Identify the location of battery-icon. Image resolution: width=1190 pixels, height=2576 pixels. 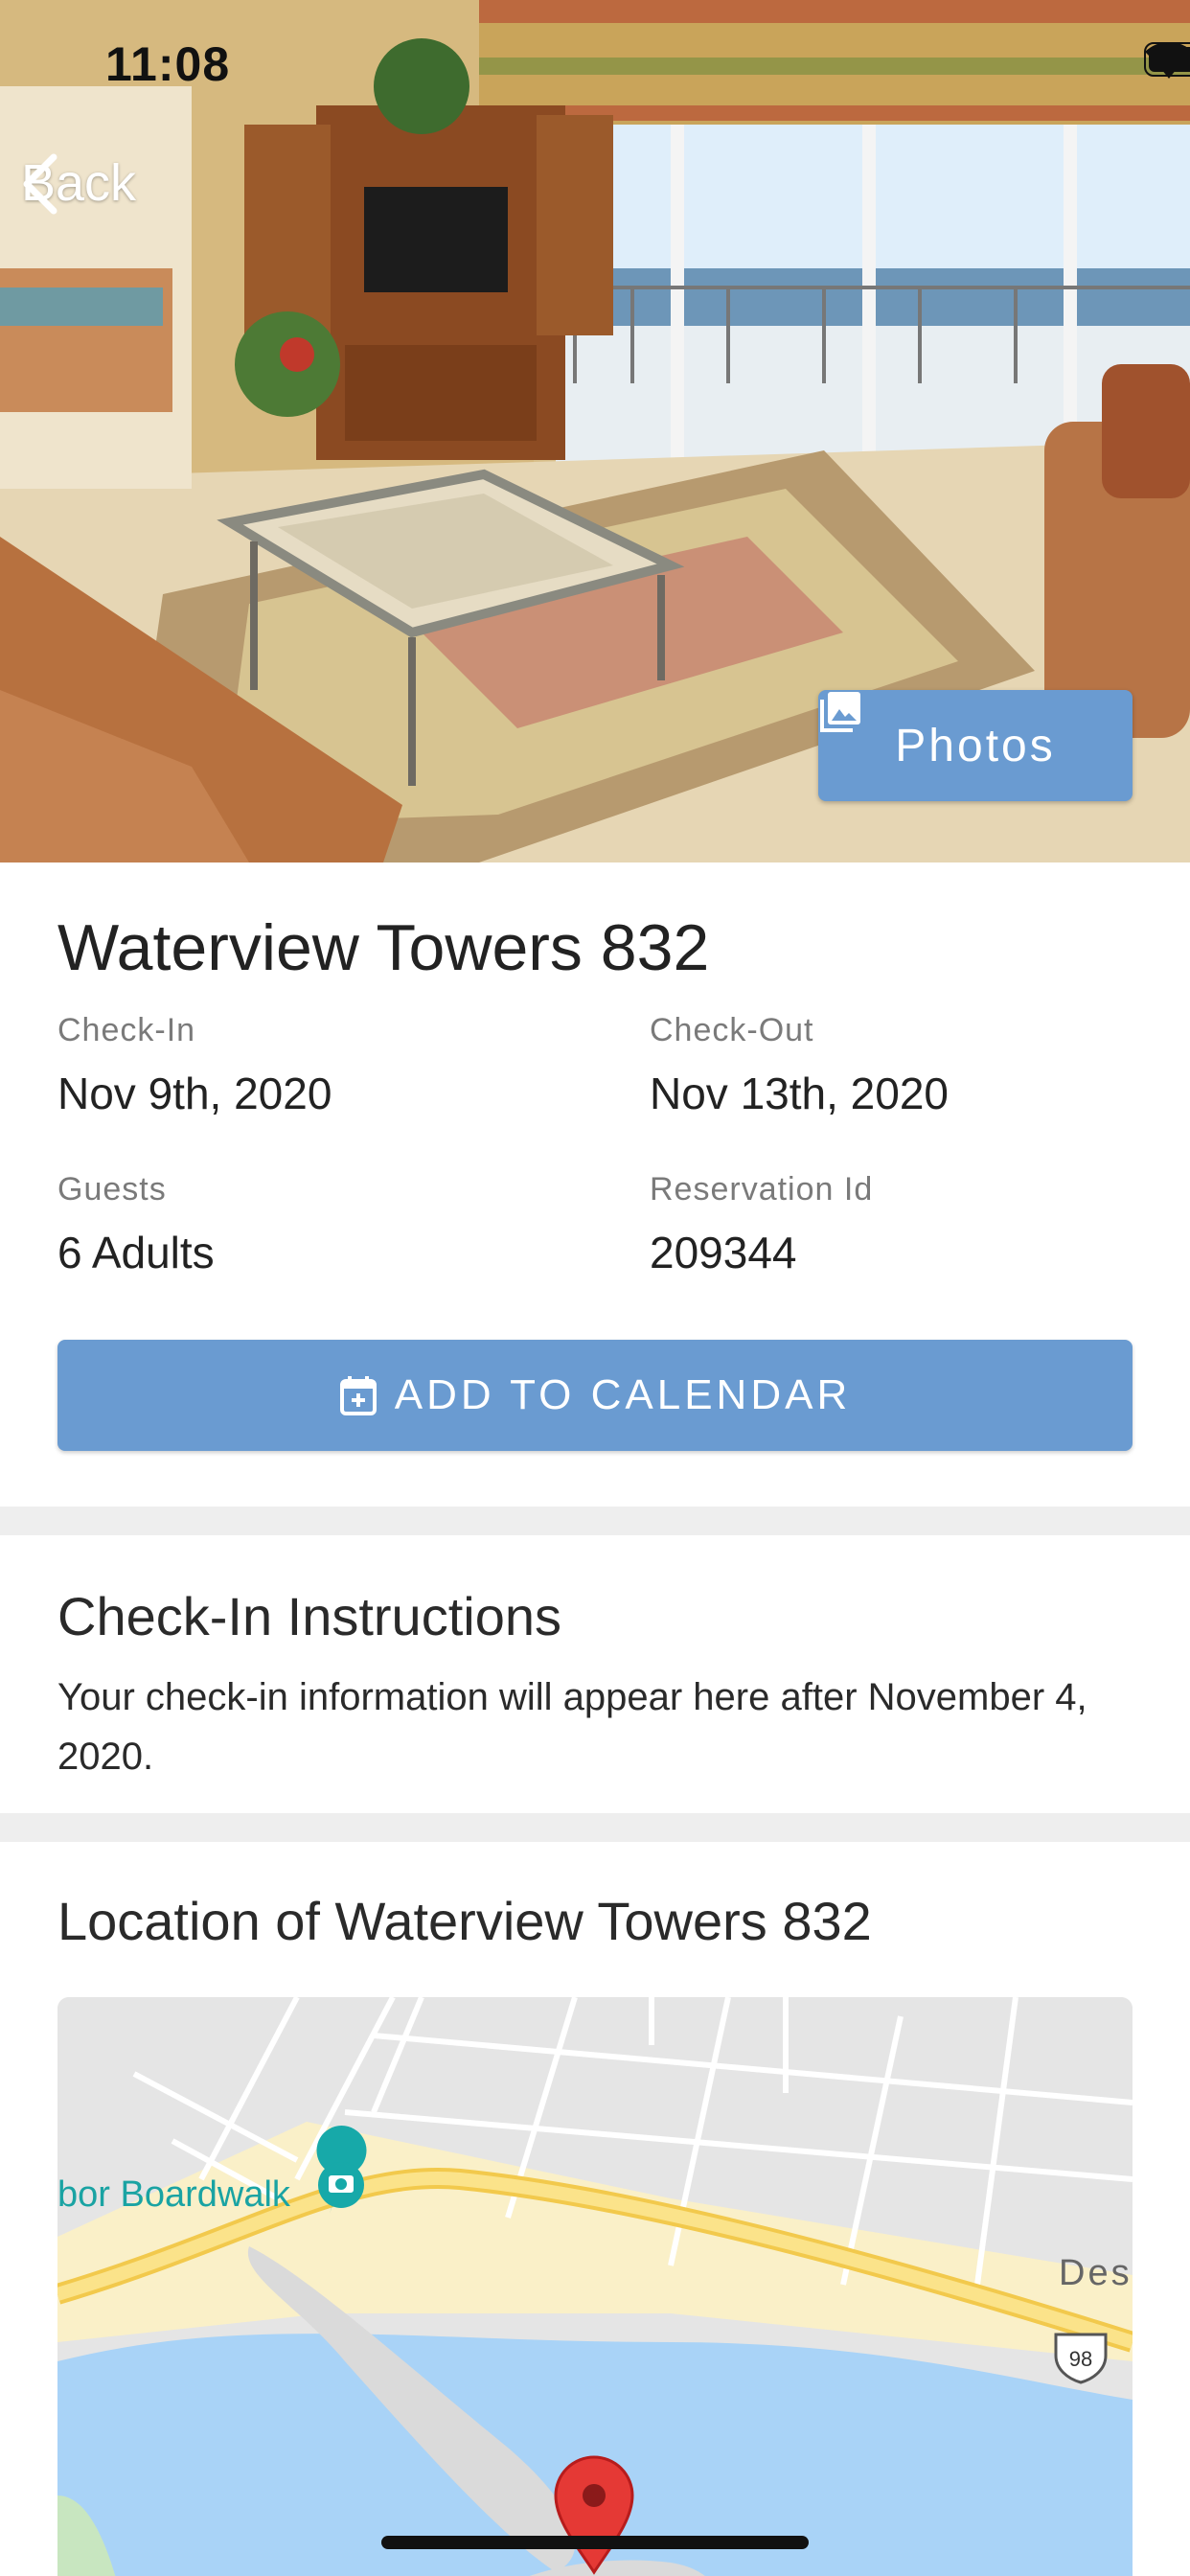
(1167, 59).